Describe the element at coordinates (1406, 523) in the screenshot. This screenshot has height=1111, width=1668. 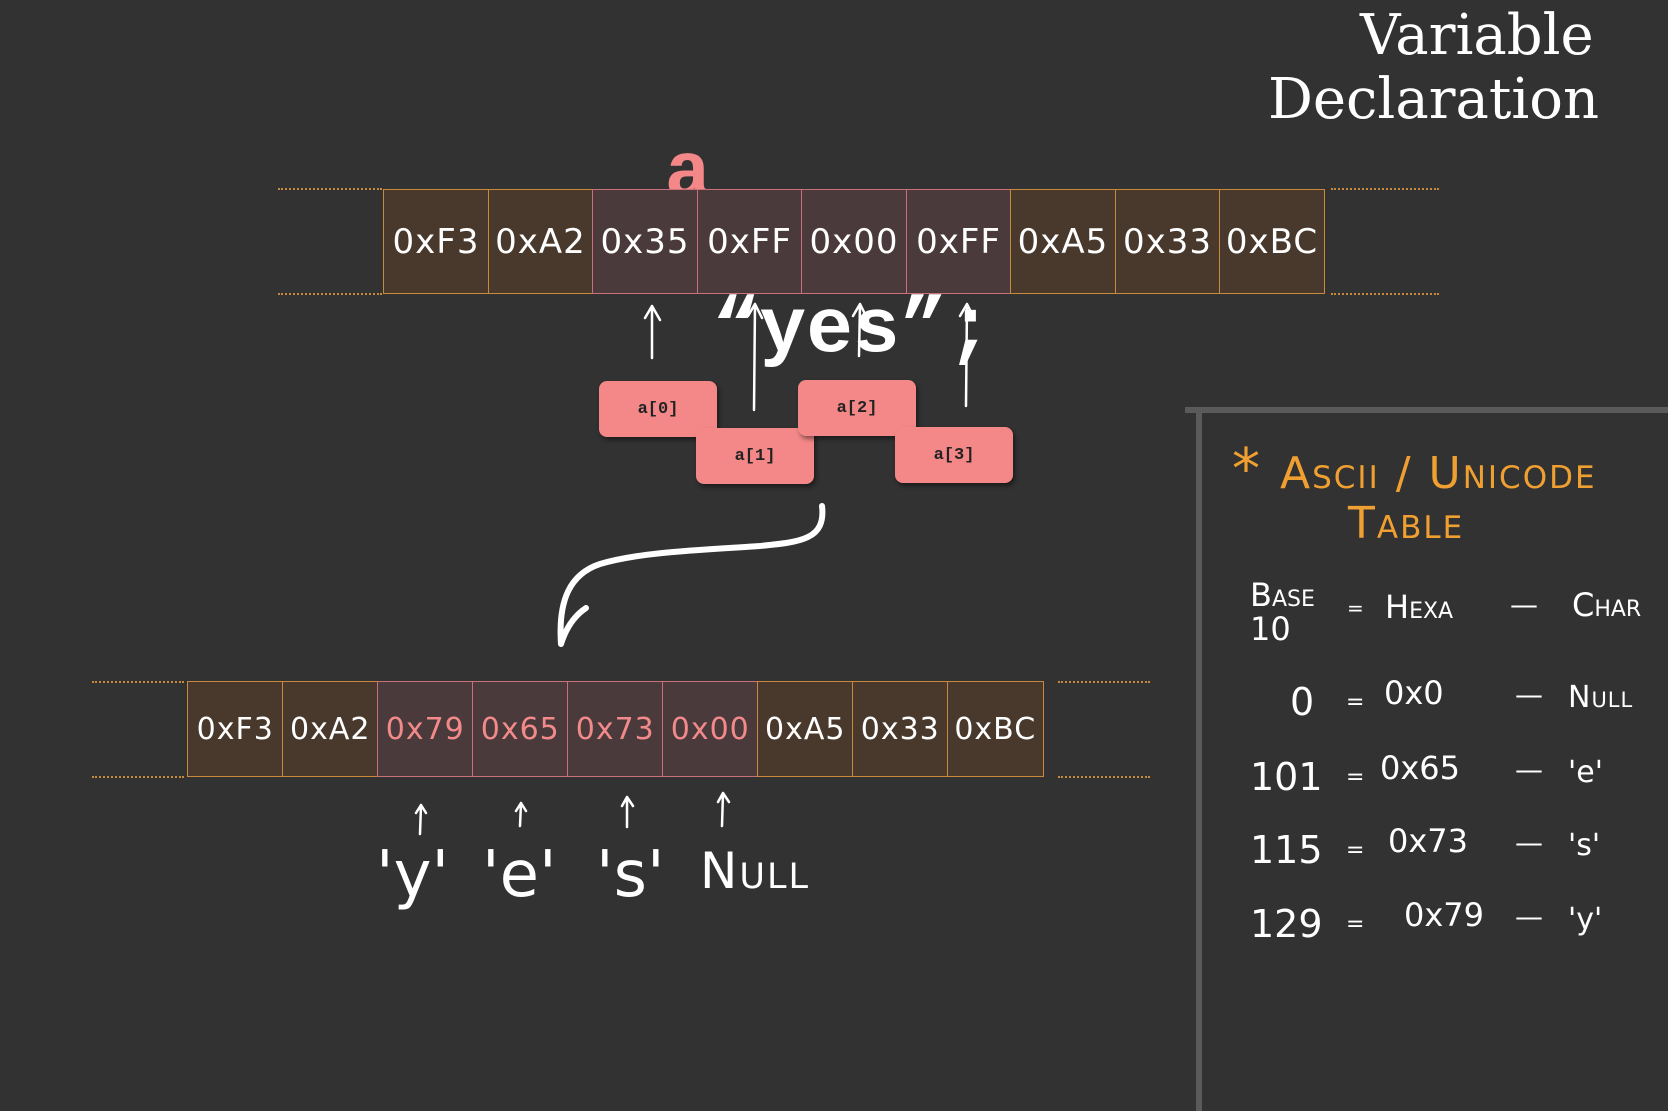
I see `ascii-title-line2: Table` at that location.